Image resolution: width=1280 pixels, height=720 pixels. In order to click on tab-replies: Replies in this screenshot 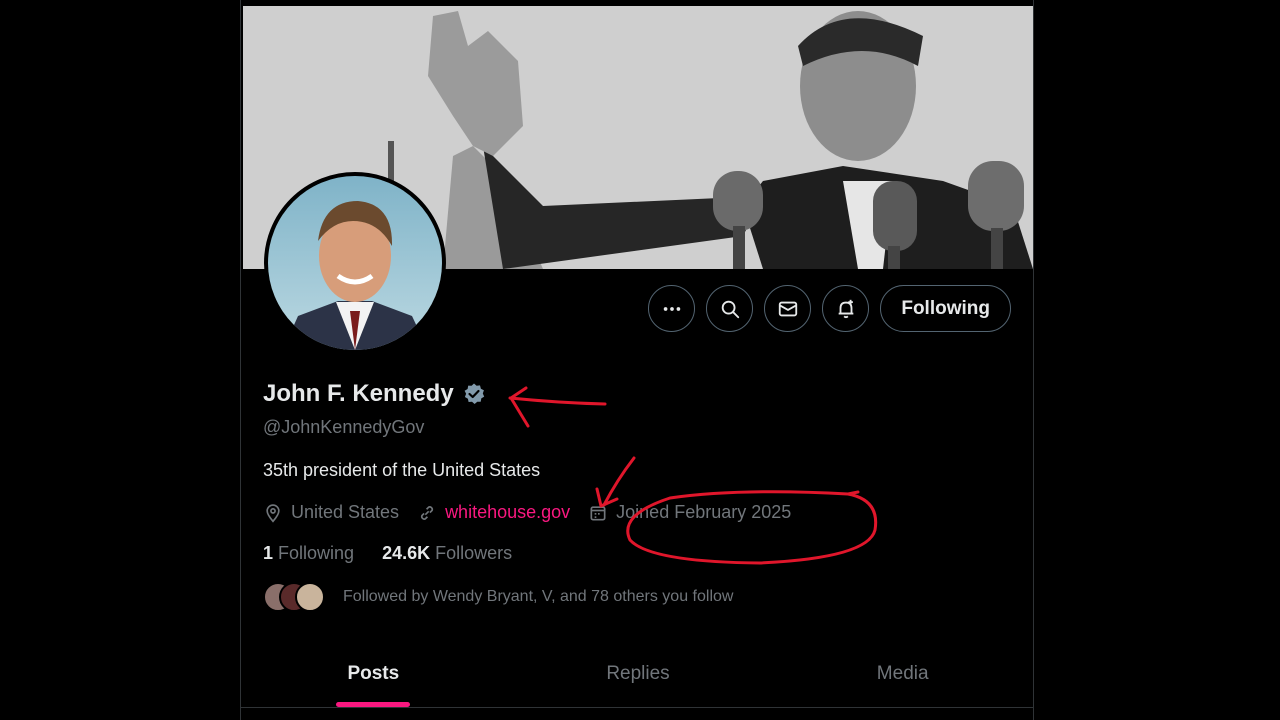, I will do `click(638, 673)`.